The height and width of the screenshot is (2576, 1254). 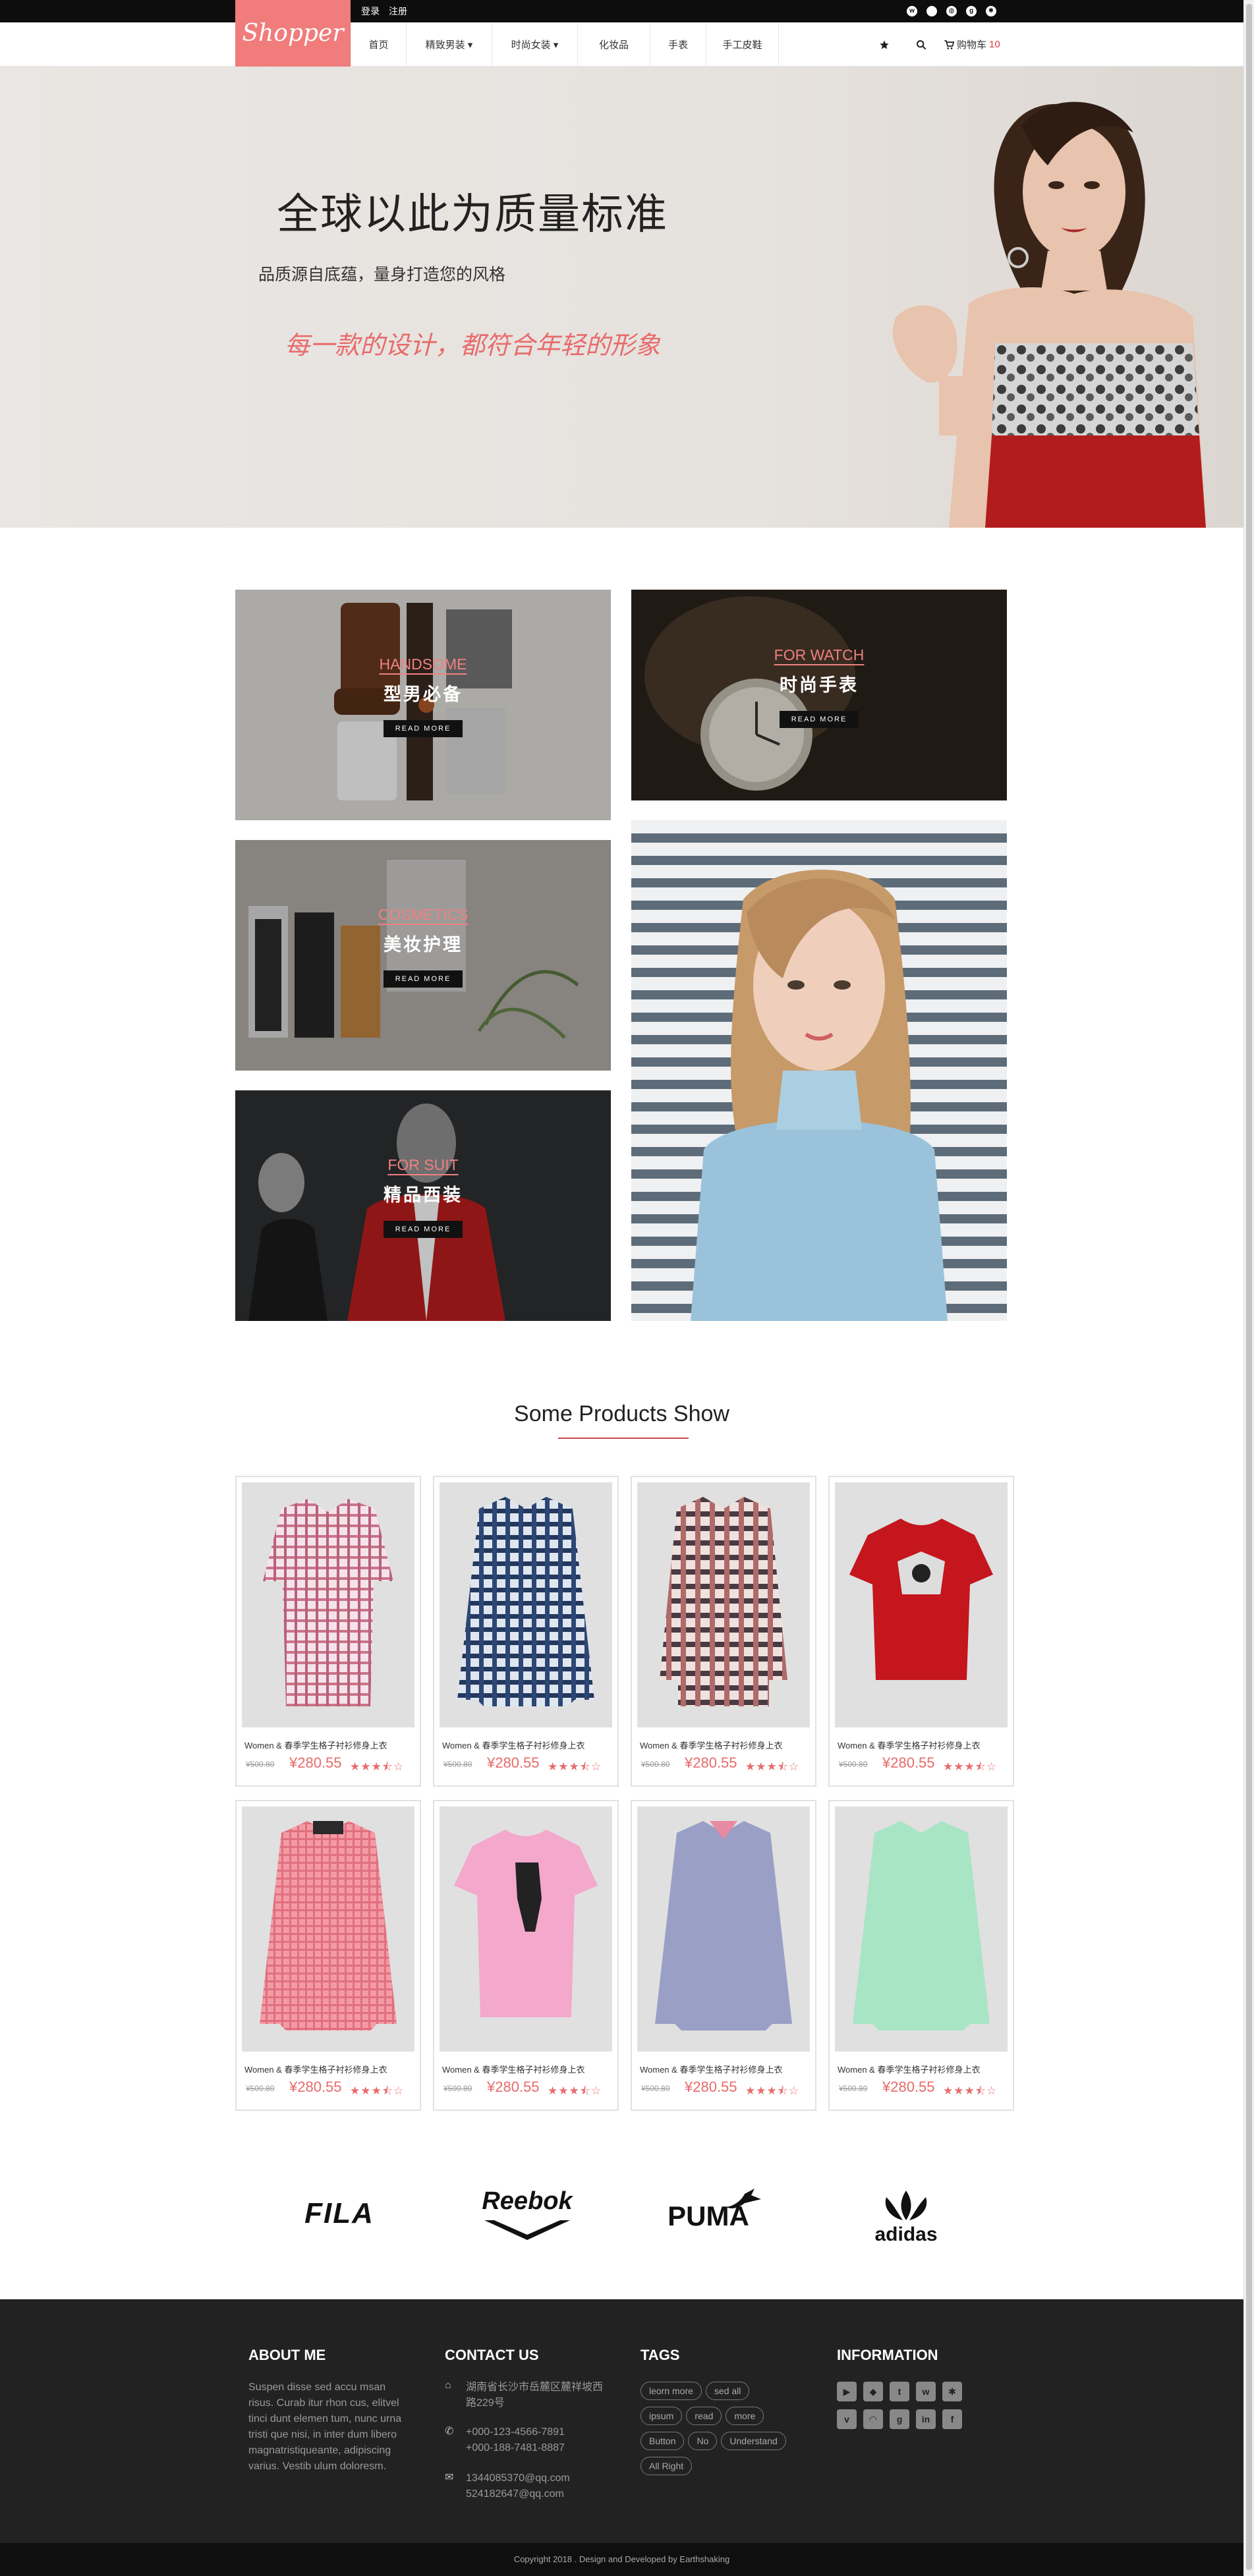 I want to click on brand-logo: Shopper, so click(x=293, y=33).